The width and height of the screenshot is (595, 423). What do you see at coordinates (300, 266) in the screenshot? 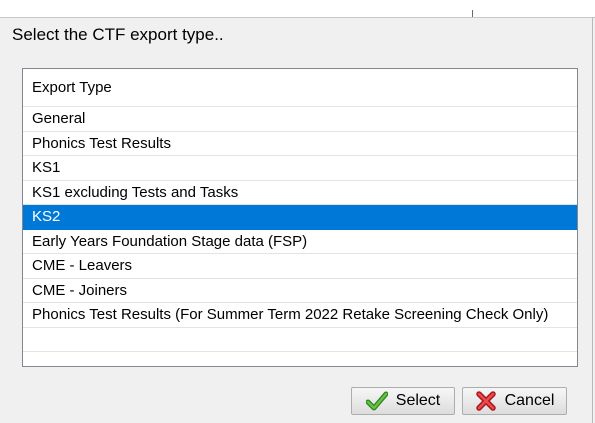
I see `list-item: CME - Leavers` at bounding box center [300, 266].